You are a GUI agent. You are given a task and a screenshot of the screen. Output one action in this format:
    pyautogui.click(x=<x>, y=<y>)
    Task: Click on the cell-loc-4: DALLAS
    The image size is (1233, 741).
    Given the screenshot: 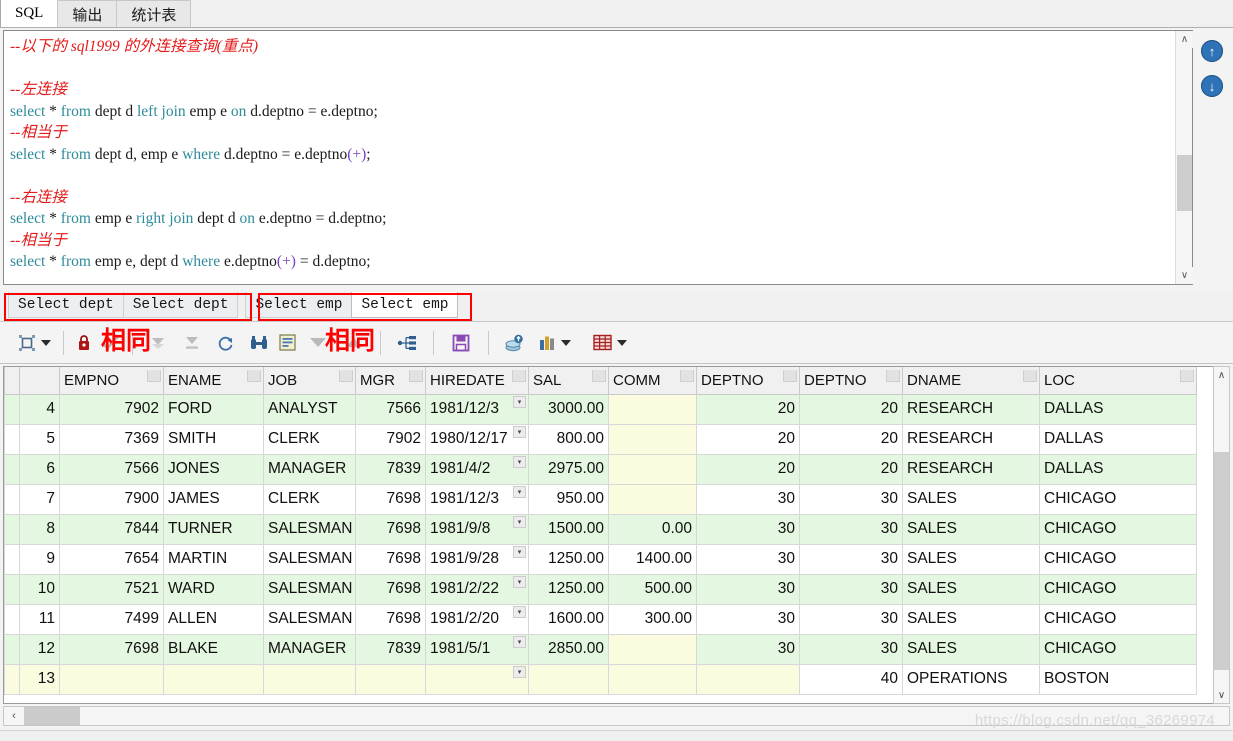 What is the action you would take?
    pyautogui.click(x=1118, y=409)
    